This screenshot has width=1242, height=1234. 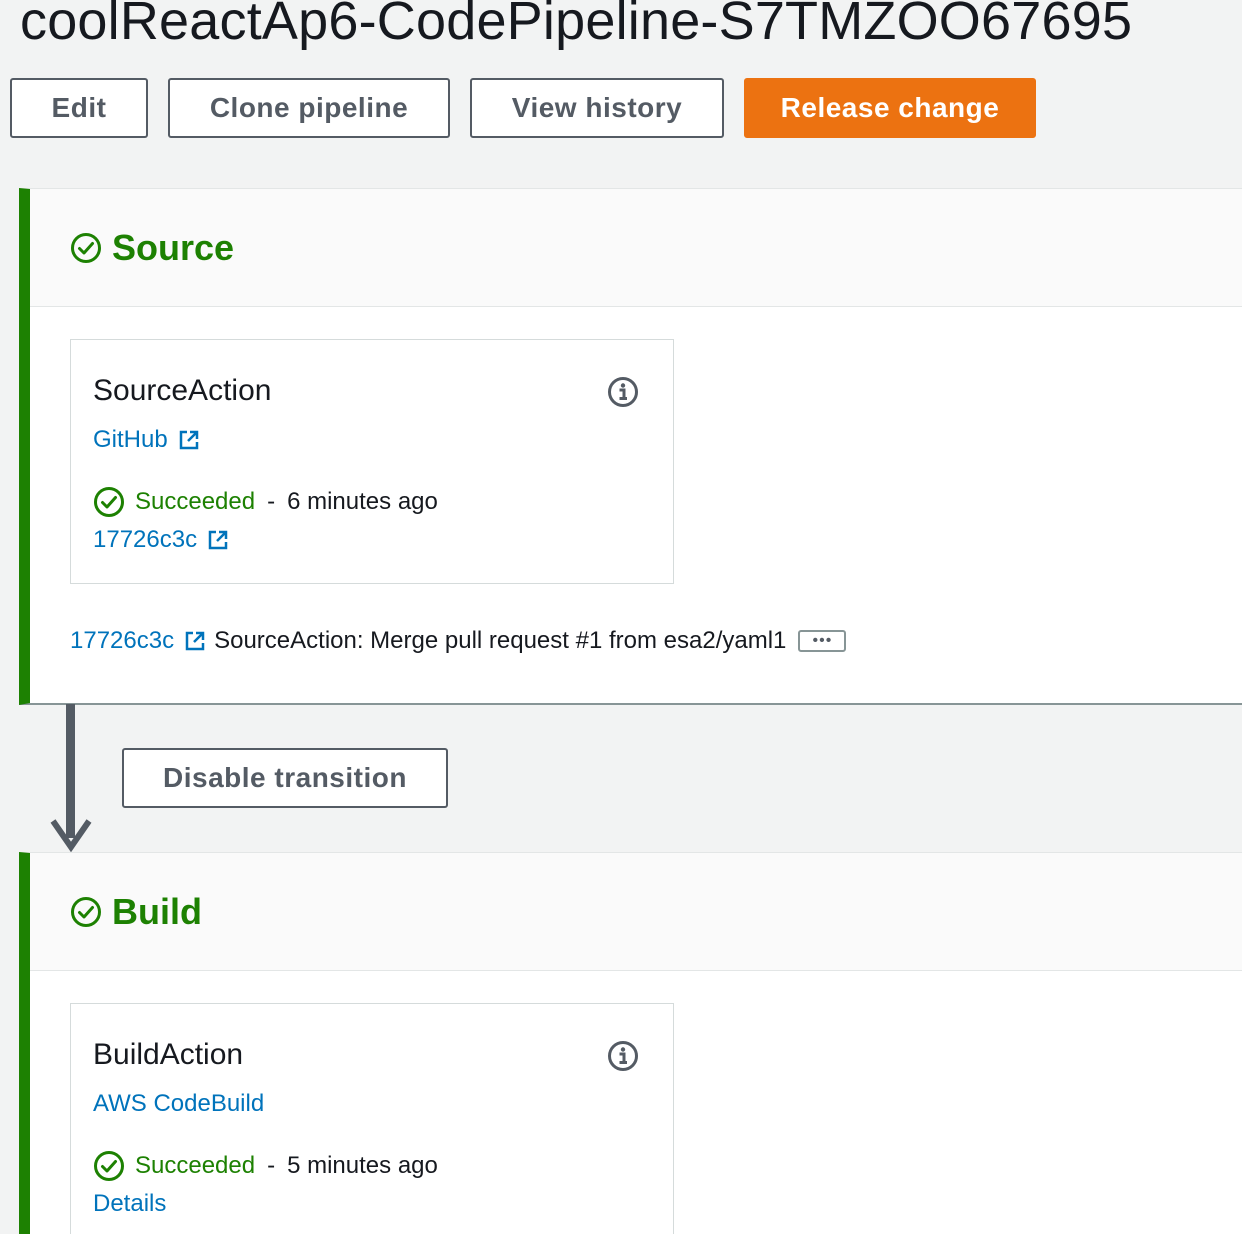 What do you see at coordinates (157, 911) in the screenshot?
I see `stage-name: Build` at bounding box center [157, 911].